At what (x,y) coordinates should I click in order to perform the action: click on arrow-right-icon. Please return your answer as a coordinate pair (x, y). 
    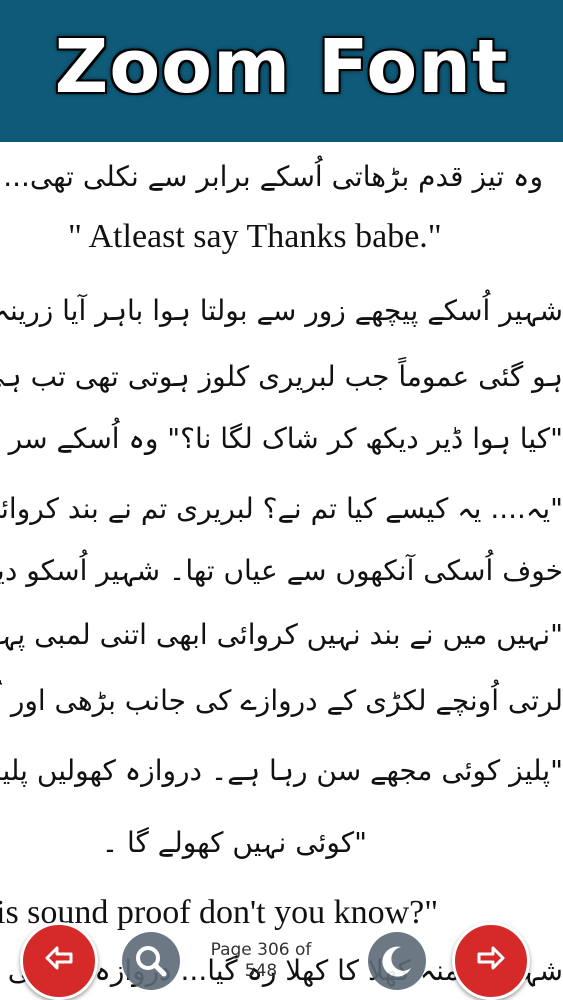
    Looking at the image, I should click on (491, 958).